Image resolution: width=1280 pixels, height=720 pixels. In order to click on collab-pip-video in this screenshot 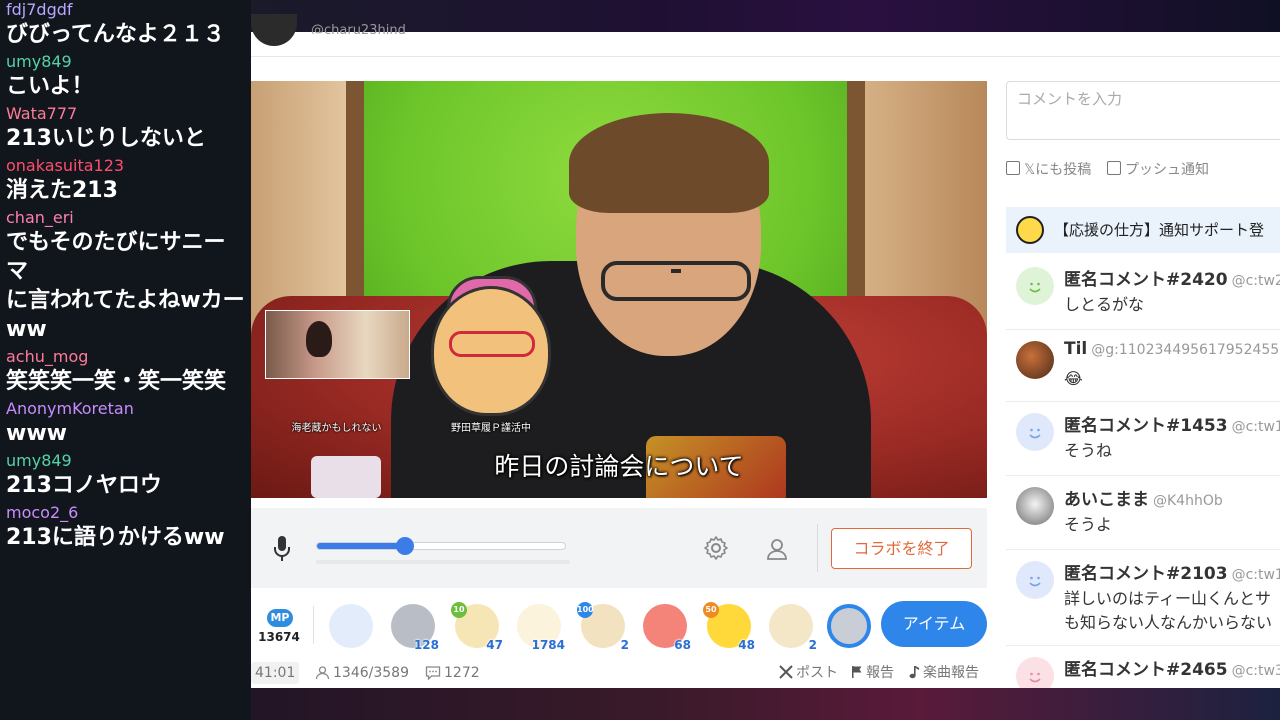, I will do `click(337, 344)`.